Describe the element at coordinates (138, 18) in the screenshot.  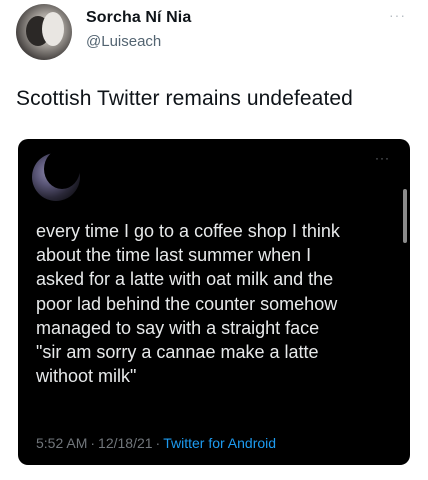
I see `display-name: Sorcha Ní Nia` at that location.